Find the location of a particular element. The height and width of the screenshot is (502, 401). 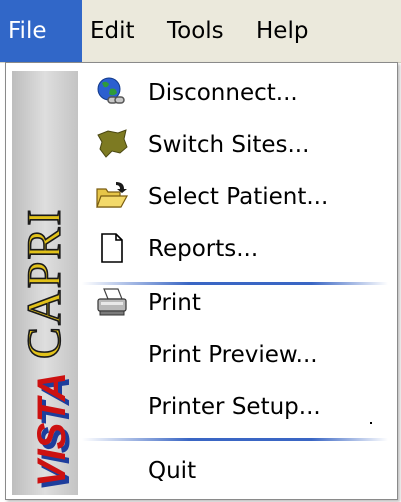

vista-logo-text: VISTA is located at coordinates (52, 429).